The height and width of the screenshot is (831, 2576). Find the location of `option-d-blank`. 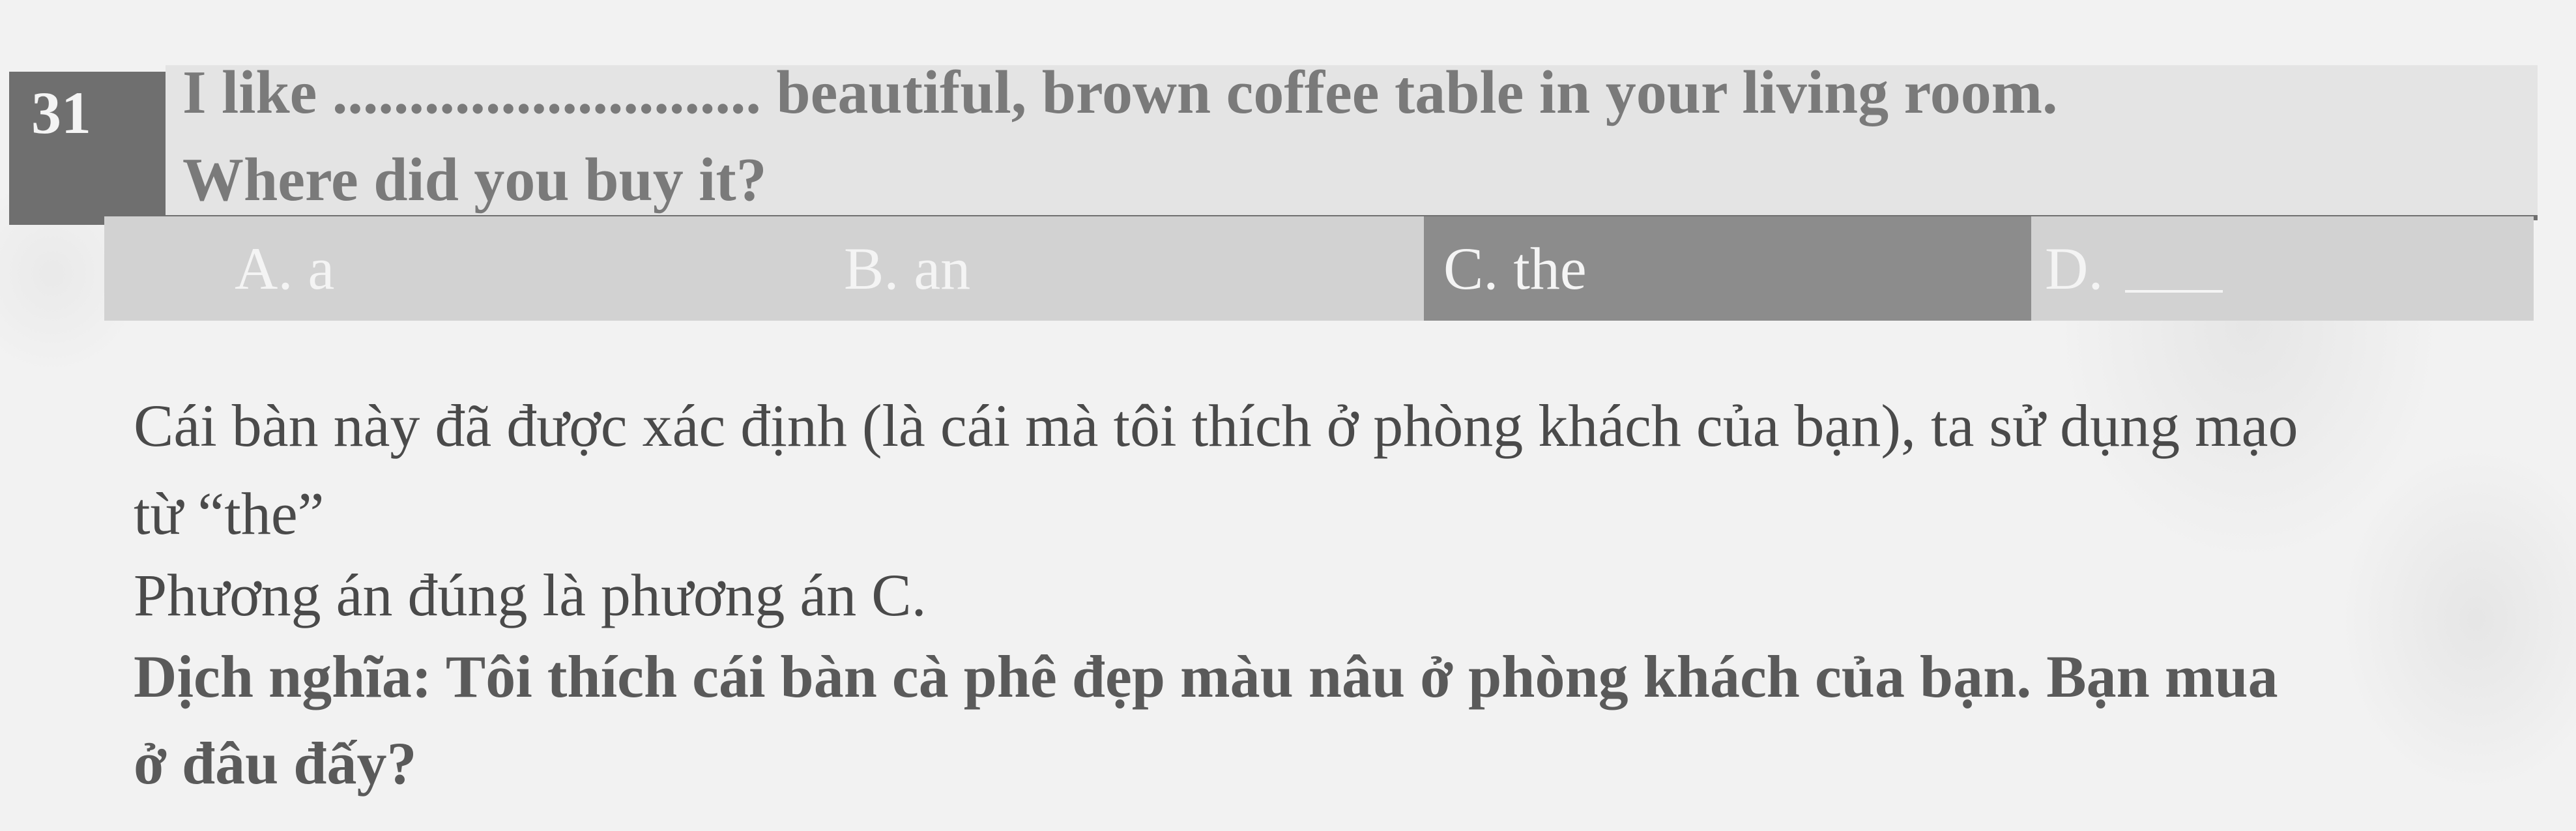

option-d-blank is located at coordinates (2174, 268).